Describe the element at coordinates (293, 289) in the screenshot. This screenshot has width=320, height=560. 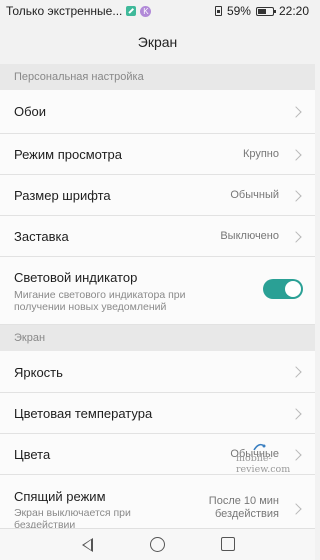
I see `toggle-knob` at that location.